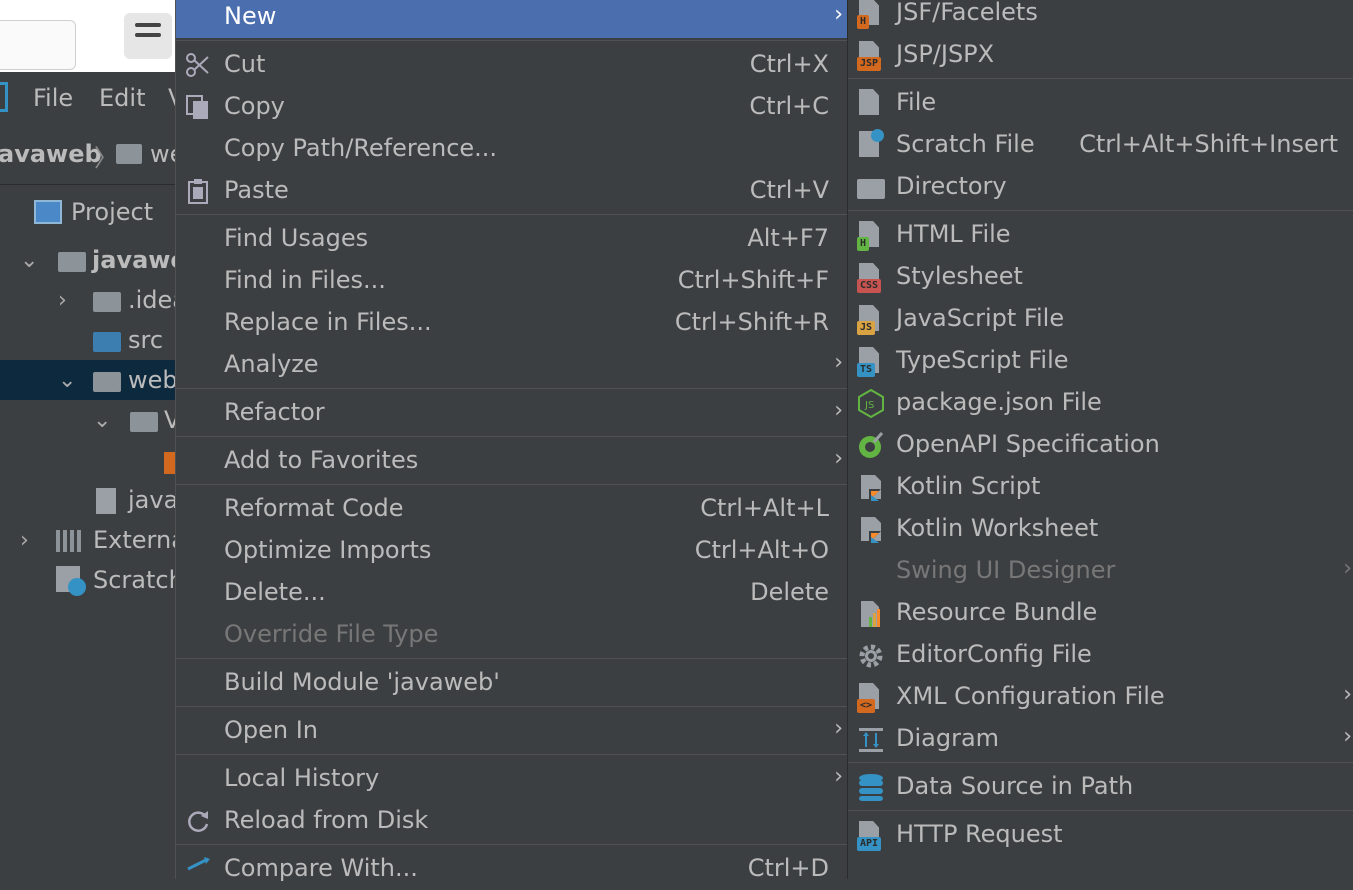  I want to click on folder-icon, so click(107, 302).